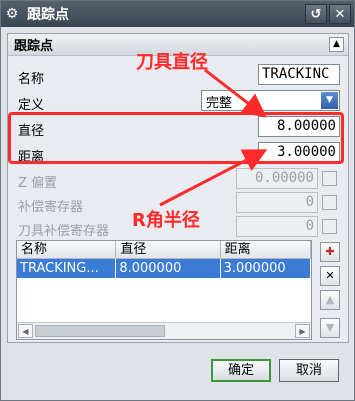 This screenshot has width=355, height=401. I want to click on collapse-icon: ▲, so click(336, 44).